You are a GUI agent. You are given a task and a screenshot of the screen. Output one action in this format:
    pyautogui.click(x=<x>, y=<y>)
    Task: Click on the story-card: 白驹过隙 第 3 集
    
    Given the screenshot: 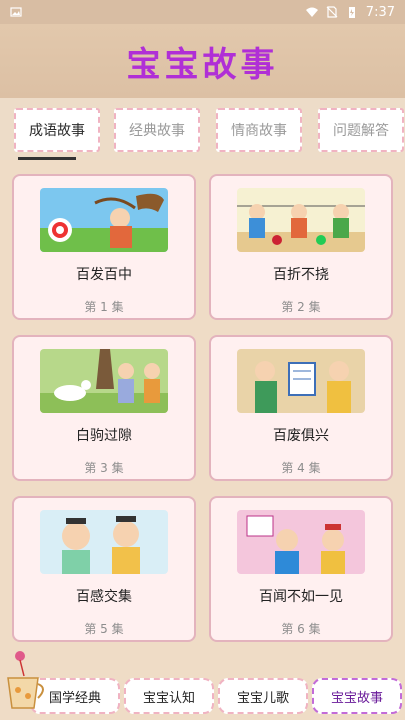 What is the action you would take?
    pyautogui.click(x=104, y=408)
    